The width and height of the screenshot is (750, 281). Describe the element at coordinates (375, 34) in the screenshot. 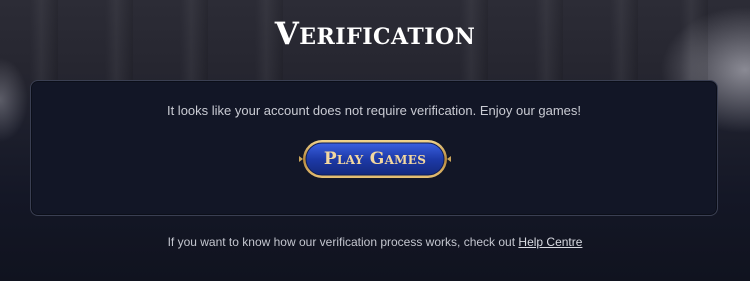

I see `page-title: Verification` at that location.